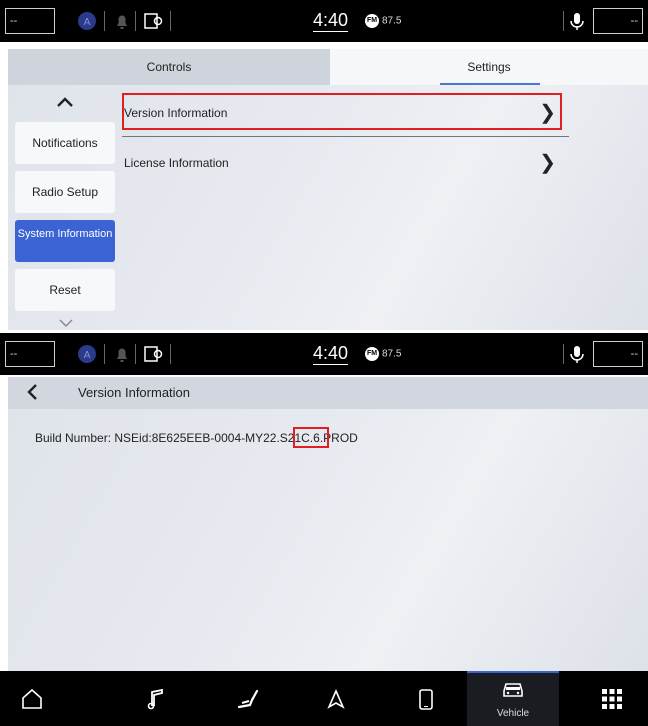 This screenshot has height=726, width=648. I want to click on build-number-text: Build Number: NSEid:8E625EEB-0004-MY22.S, so click(161, 438).